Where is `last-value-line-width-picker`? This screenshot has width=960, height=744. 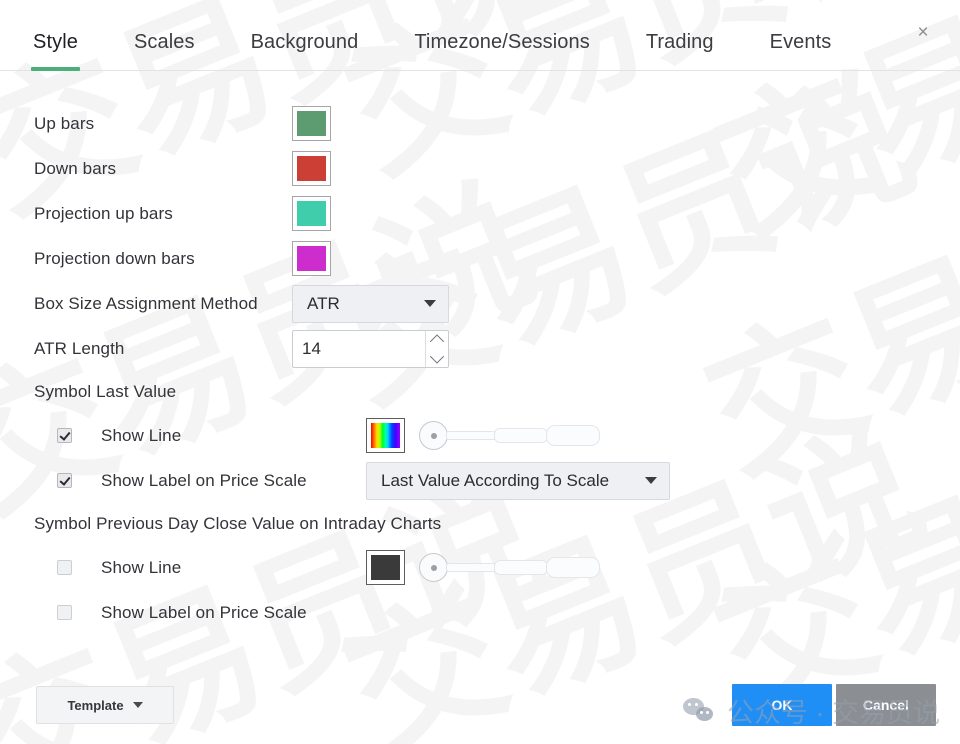 last-value-line-width-picker is located at coordinates (509, 435).